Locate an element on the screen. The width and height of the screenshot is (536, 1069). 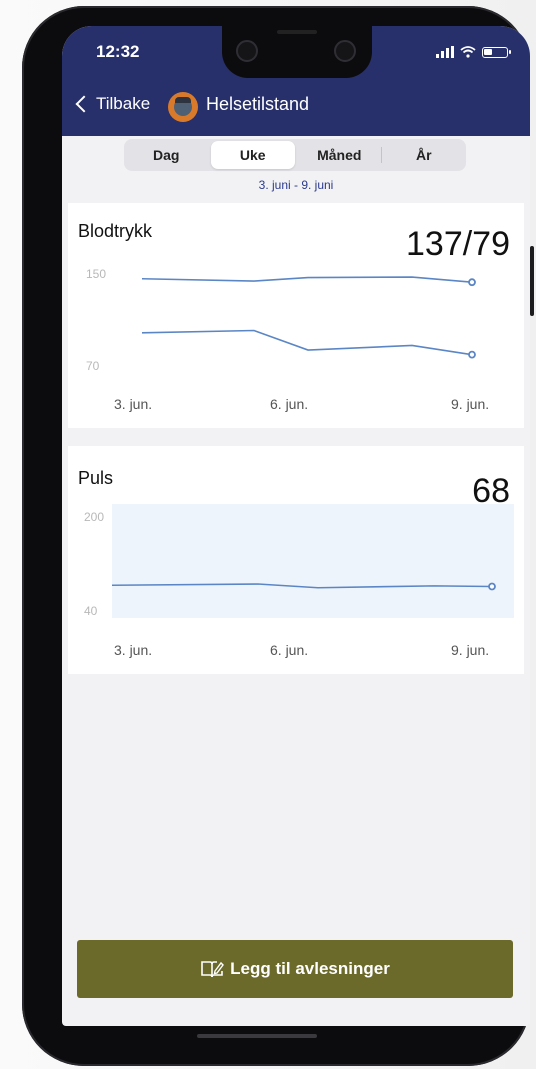
header: 12:32 Tilbake Helsetilstand is located at coordinates (296, 81).